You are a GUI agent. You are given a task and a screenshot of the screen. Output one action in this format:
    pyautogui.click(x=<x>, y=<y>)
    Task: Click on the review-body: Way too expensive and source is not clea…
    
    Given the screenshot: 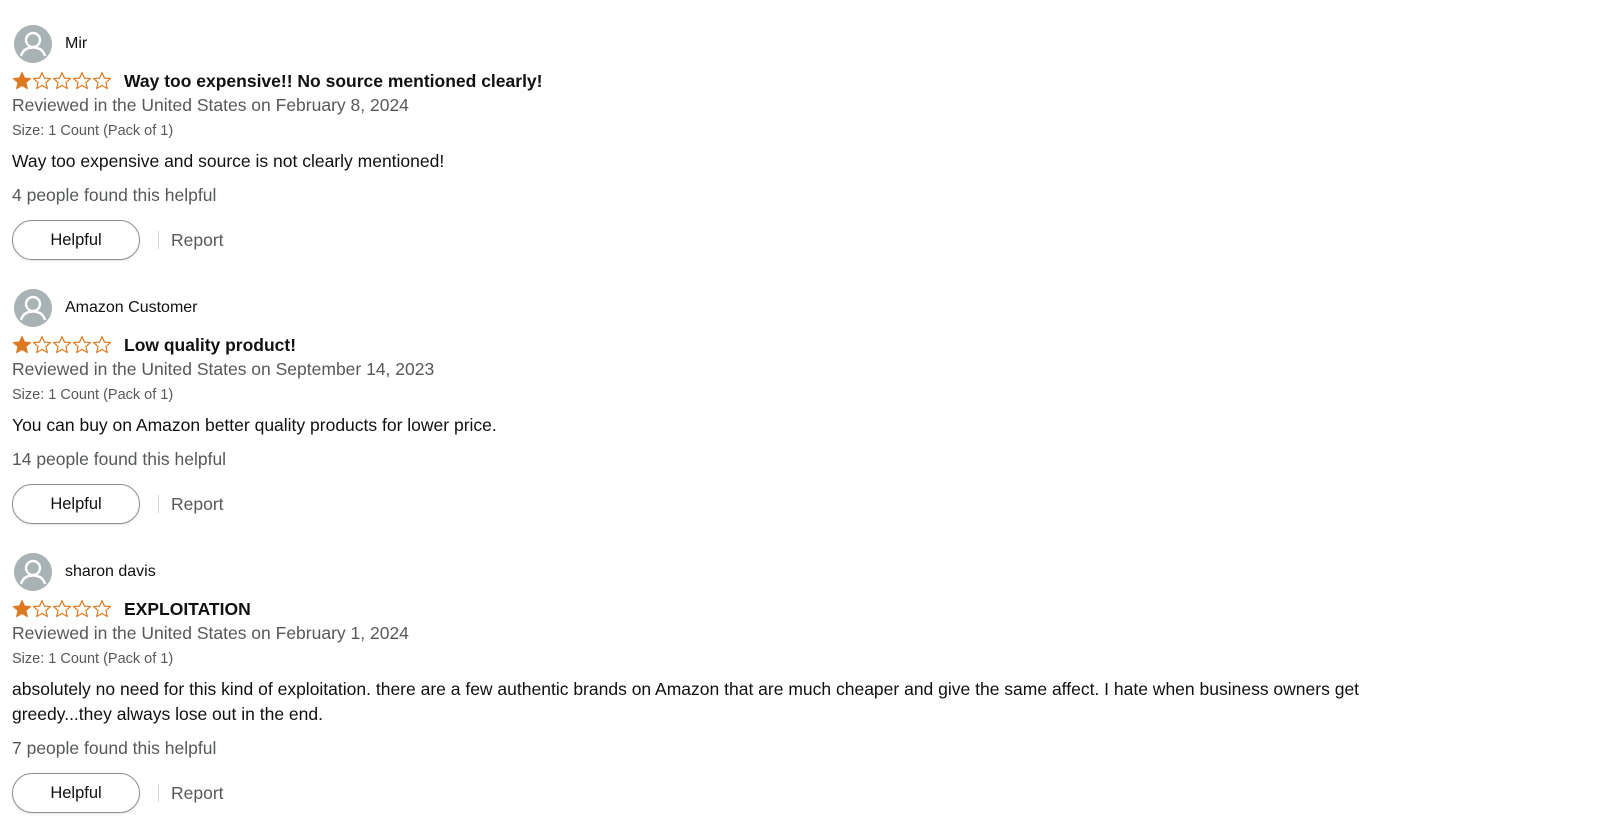 What is the action you would take?
    pyautogui.click(x=228, y=161)
    